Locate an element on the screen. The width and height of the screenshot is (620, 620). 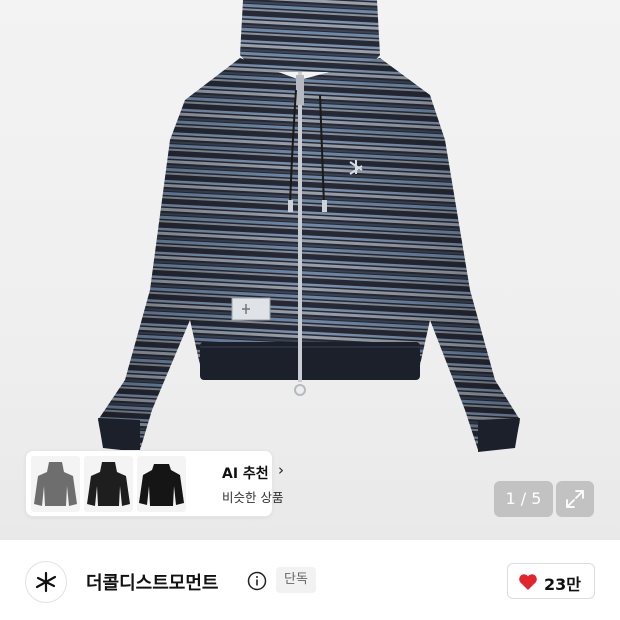
heart-icon is located at coordinates (528, 582).